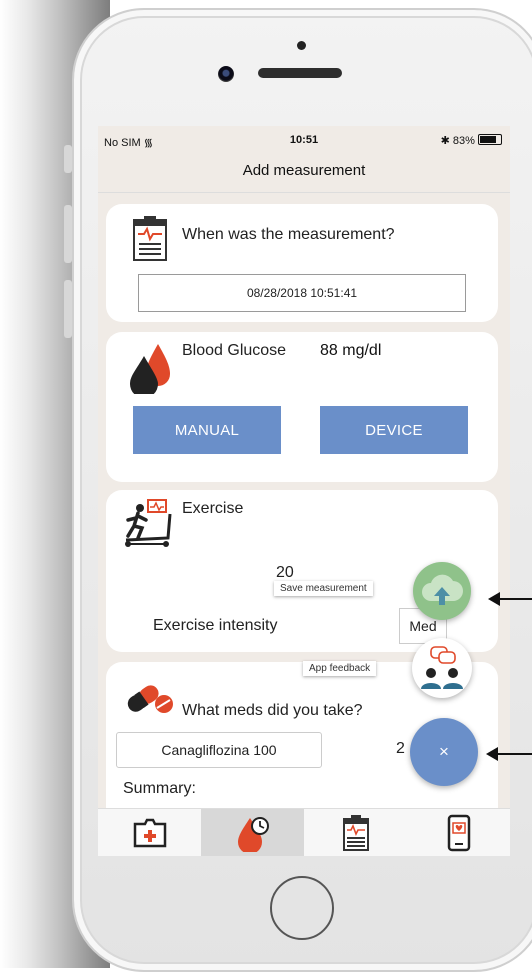  I want to click on when-question: When was the measurement?, so click(288, 234).